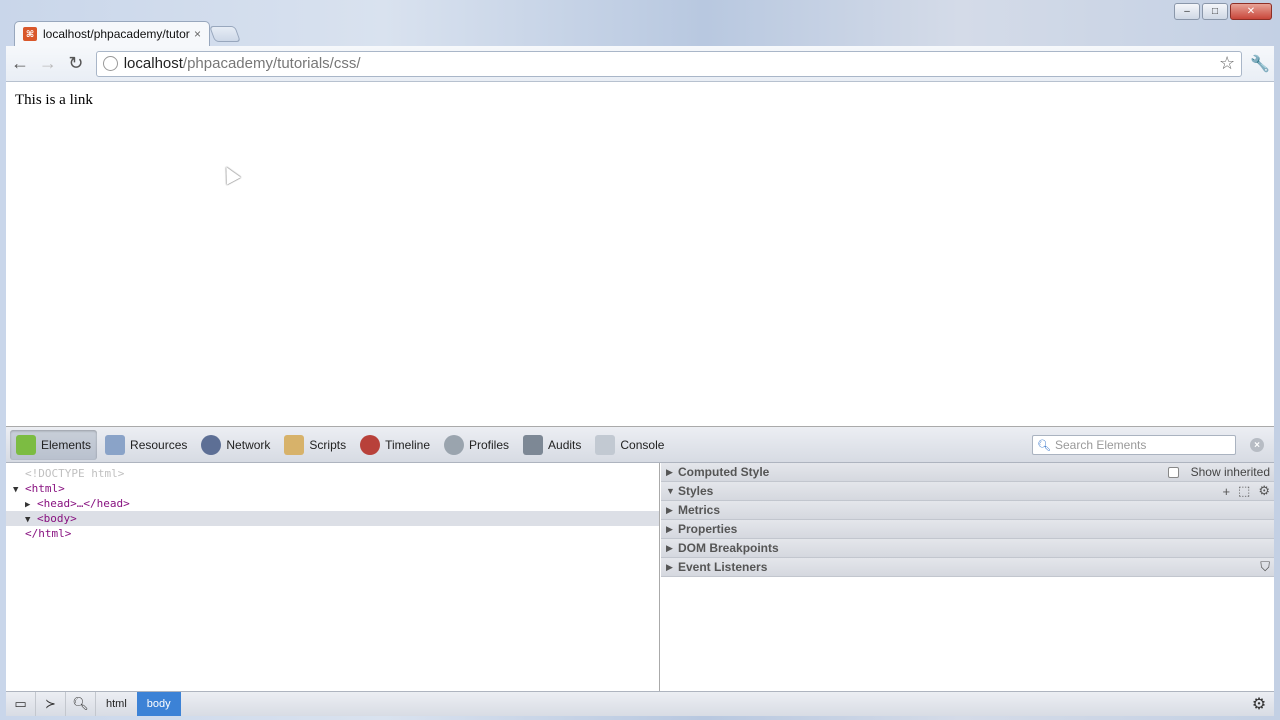  Describe the element at coordinates (21, 704) in the screenshot. I see `dock-icon: ▭` at that location.